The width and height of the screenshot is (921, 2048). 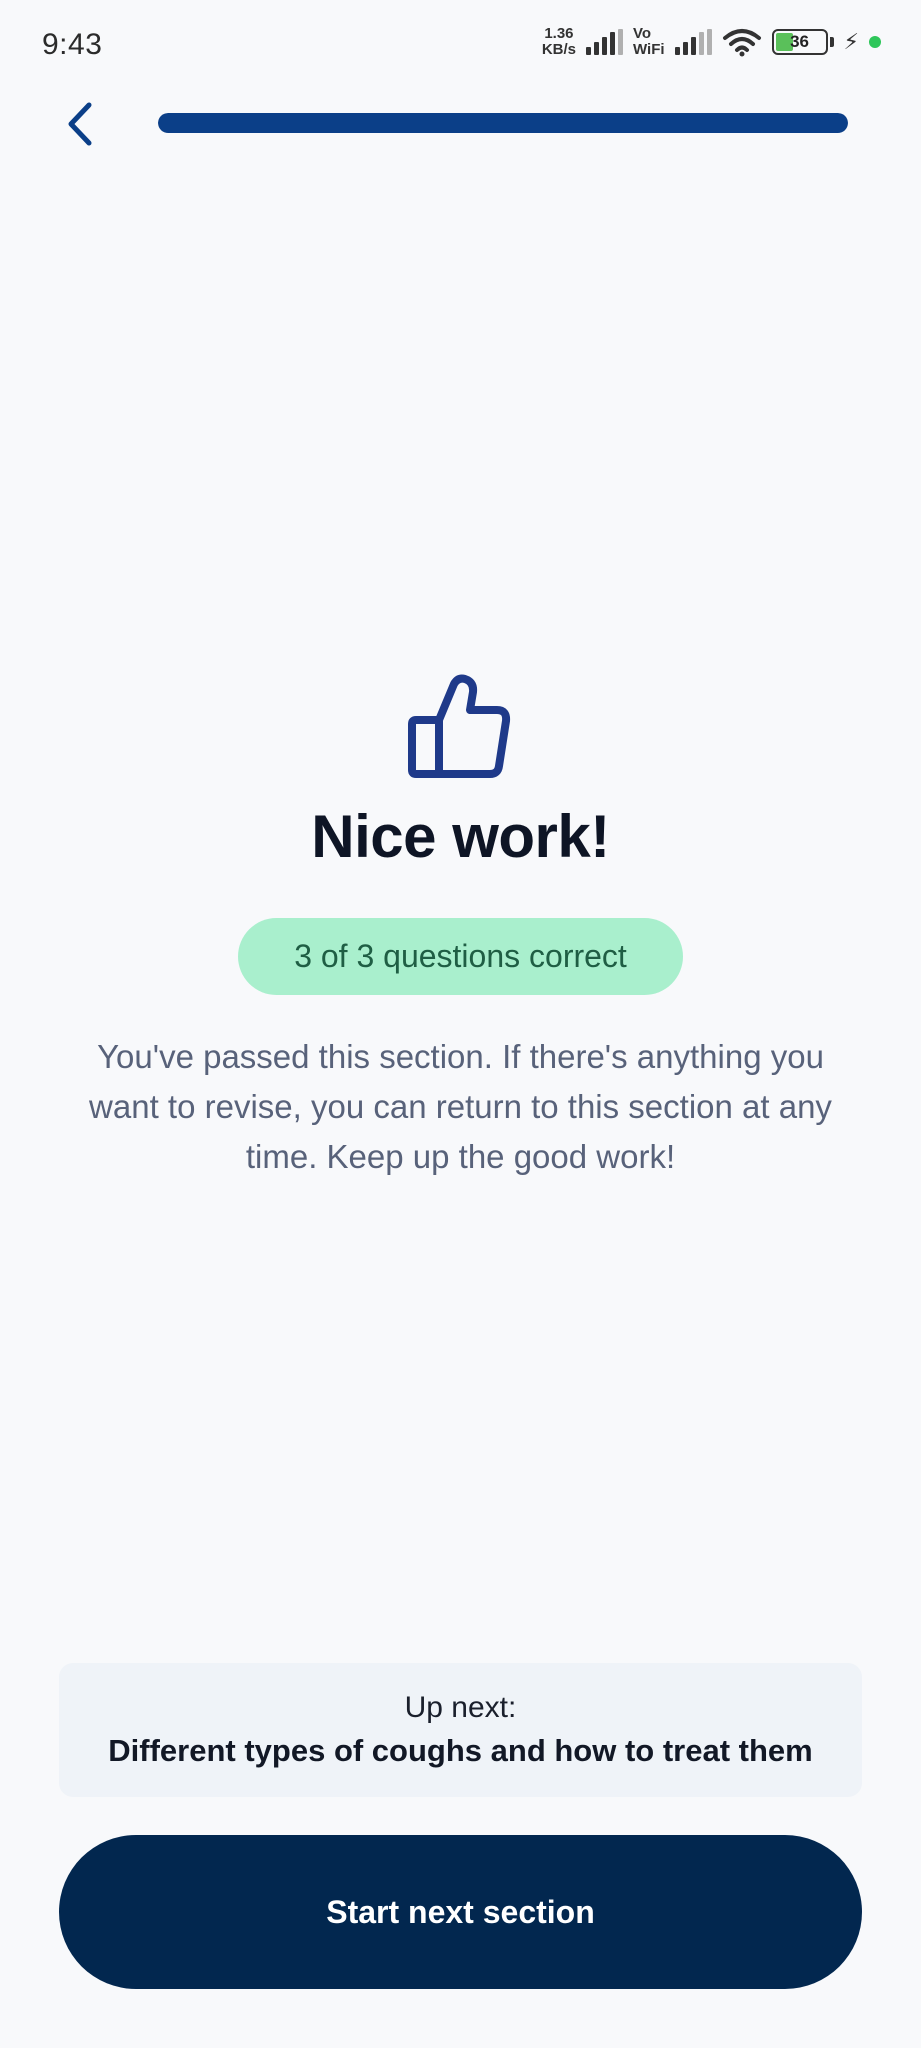 What do you see at coordinates (72, 44) in the screenshot?
I see `status-time: 9:43` at bounding box center [72, 44].